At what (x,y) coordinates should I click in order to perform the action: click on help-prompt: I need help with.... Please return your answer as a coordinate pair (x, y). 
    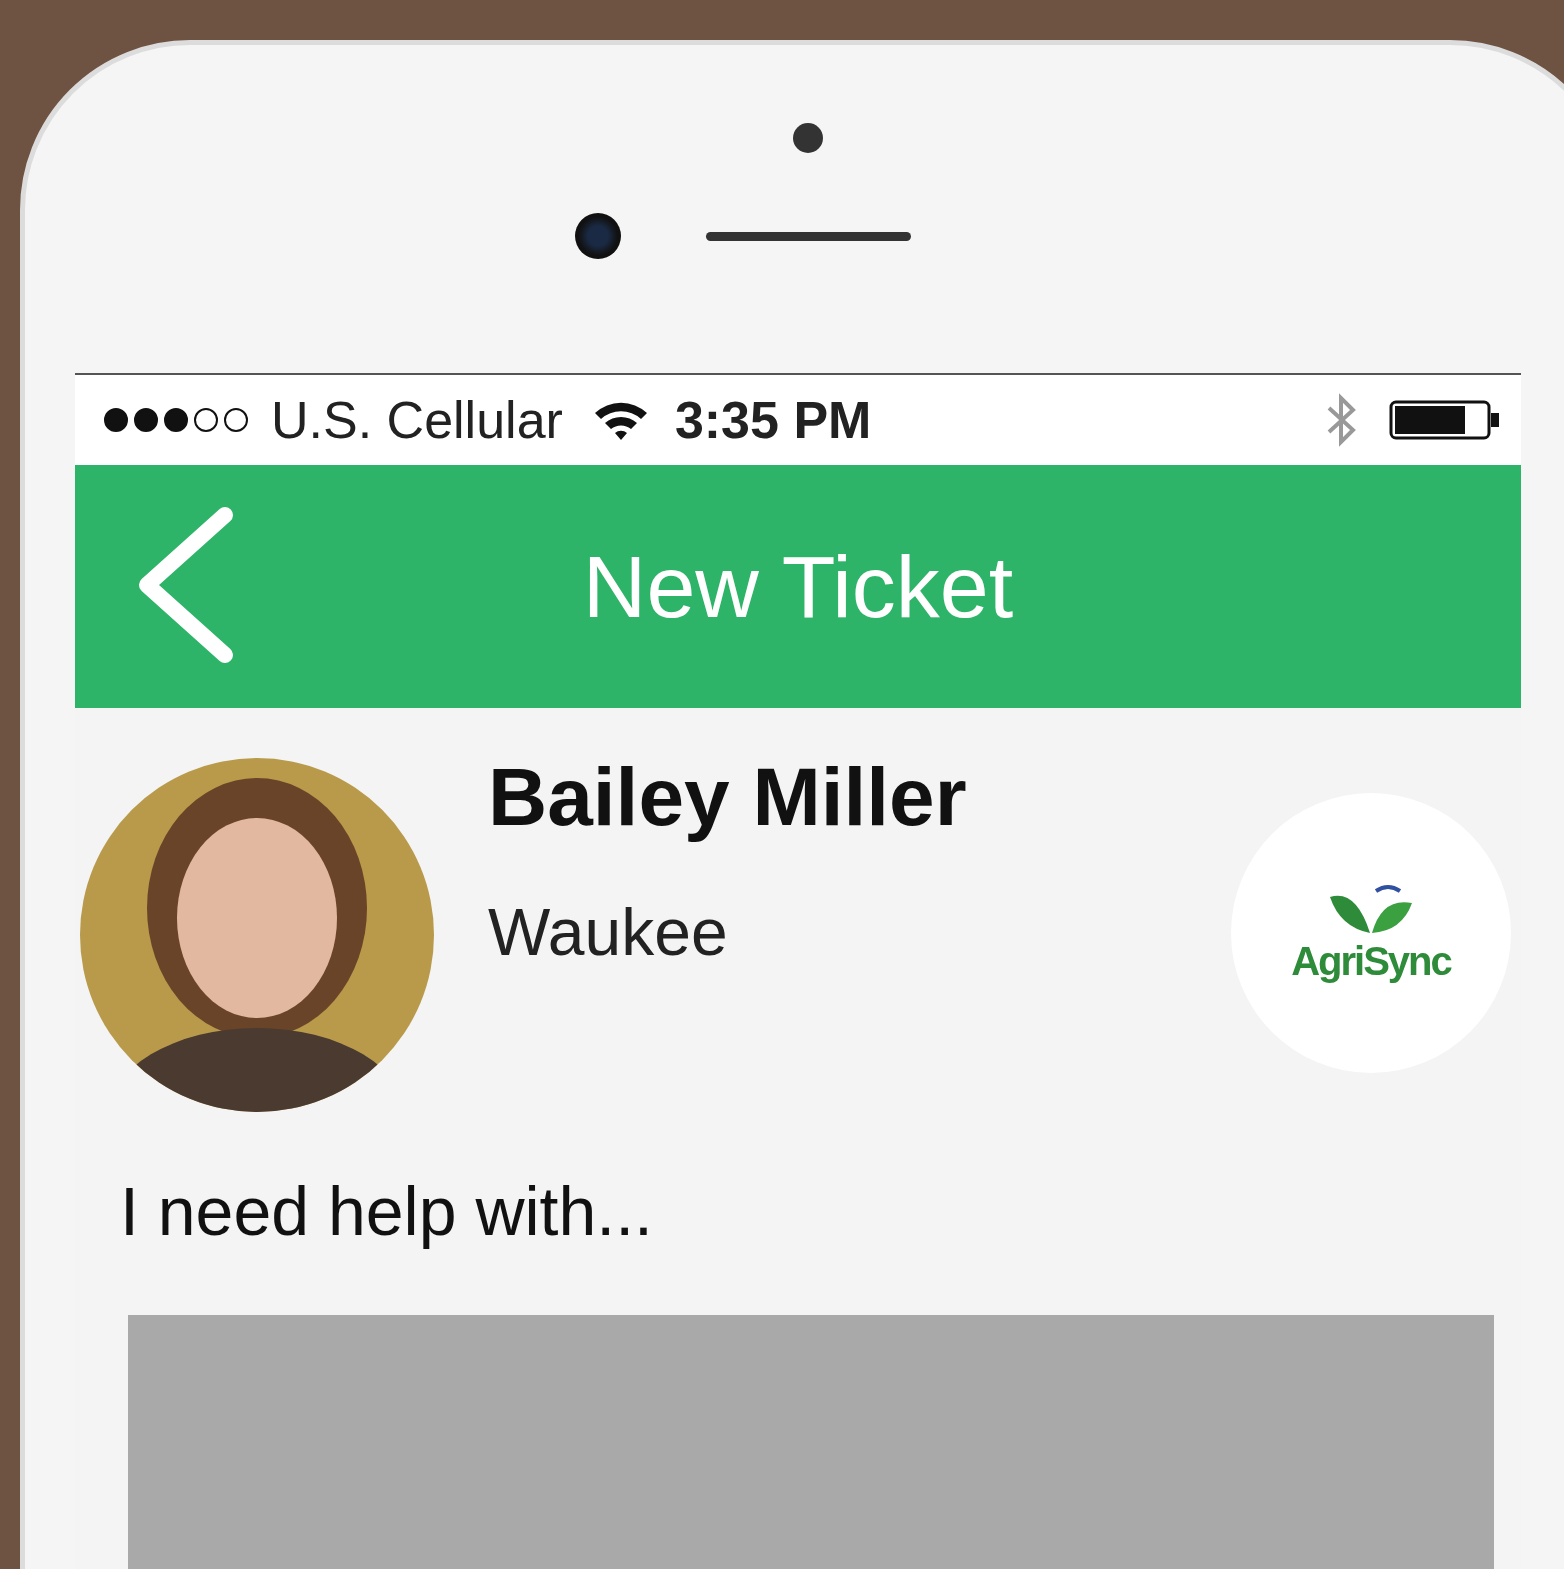
    Looking at the image, I should click on (387, 1211).